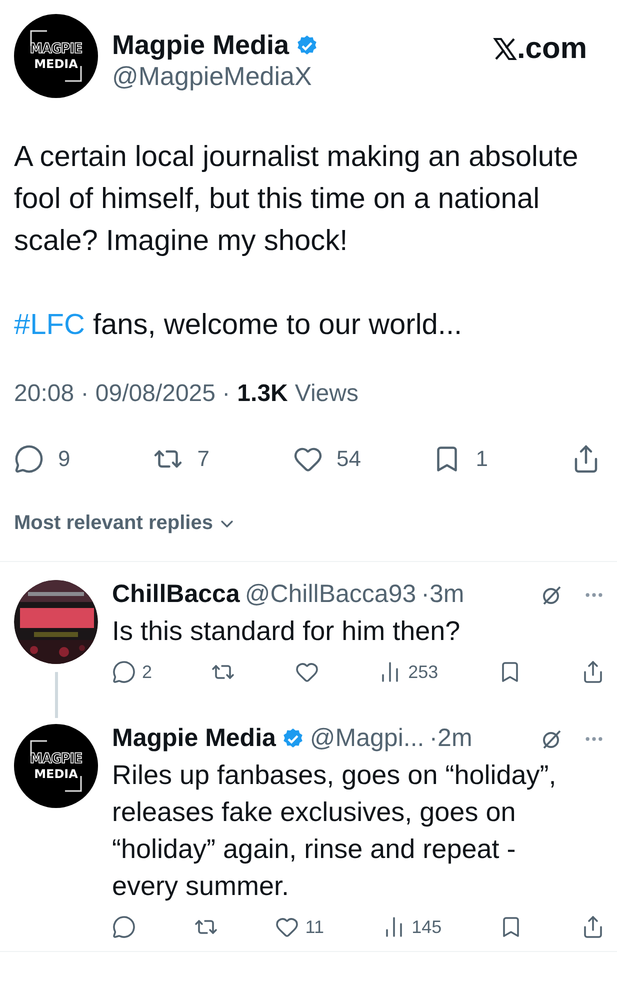 The image size is (617, 1000). What do you see at coordinates (212, 76) in the screenshot?
I see `author-handle: @MagpieMediaX` at bounding box center [212, 76].